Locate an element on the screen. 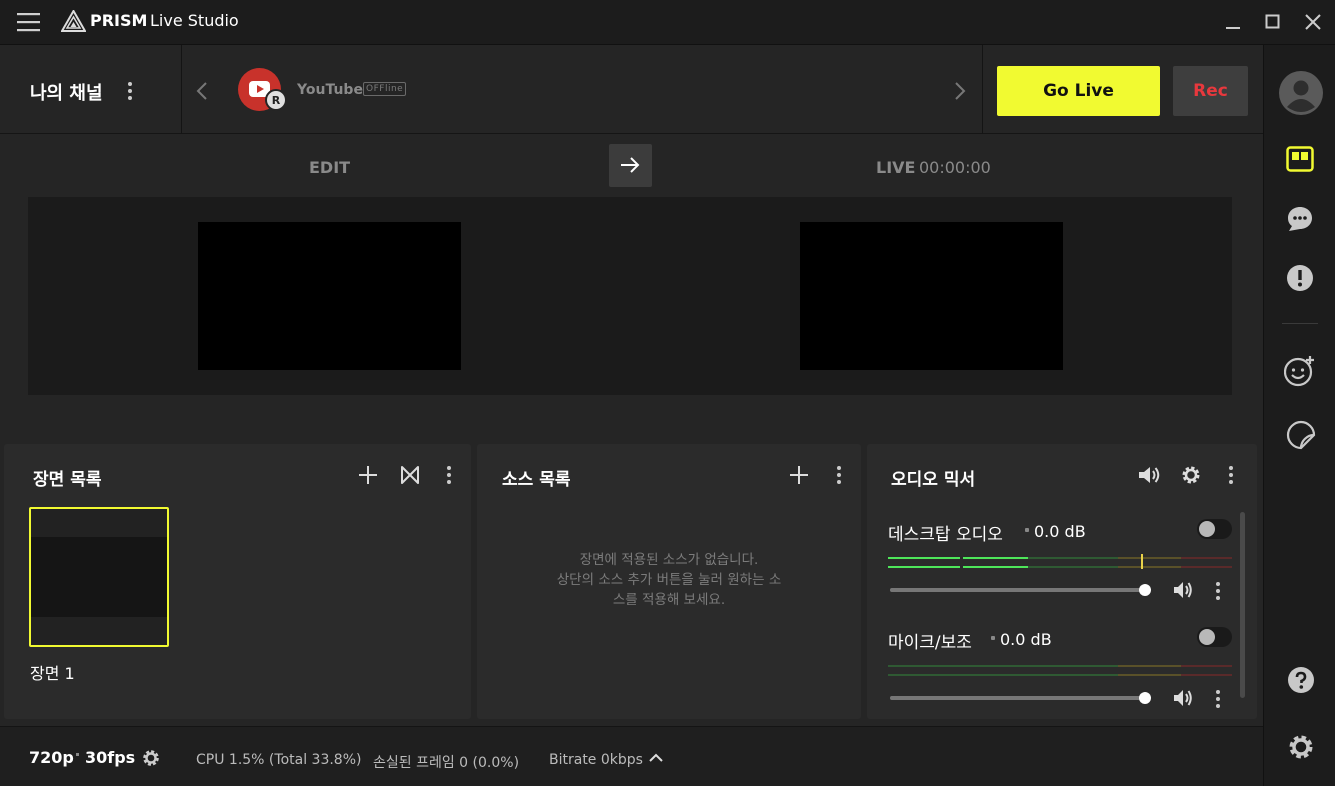 The image size is (1335, 786). scene-panel: 장면 목록 장면 1 is located at coordinates (237, 581).